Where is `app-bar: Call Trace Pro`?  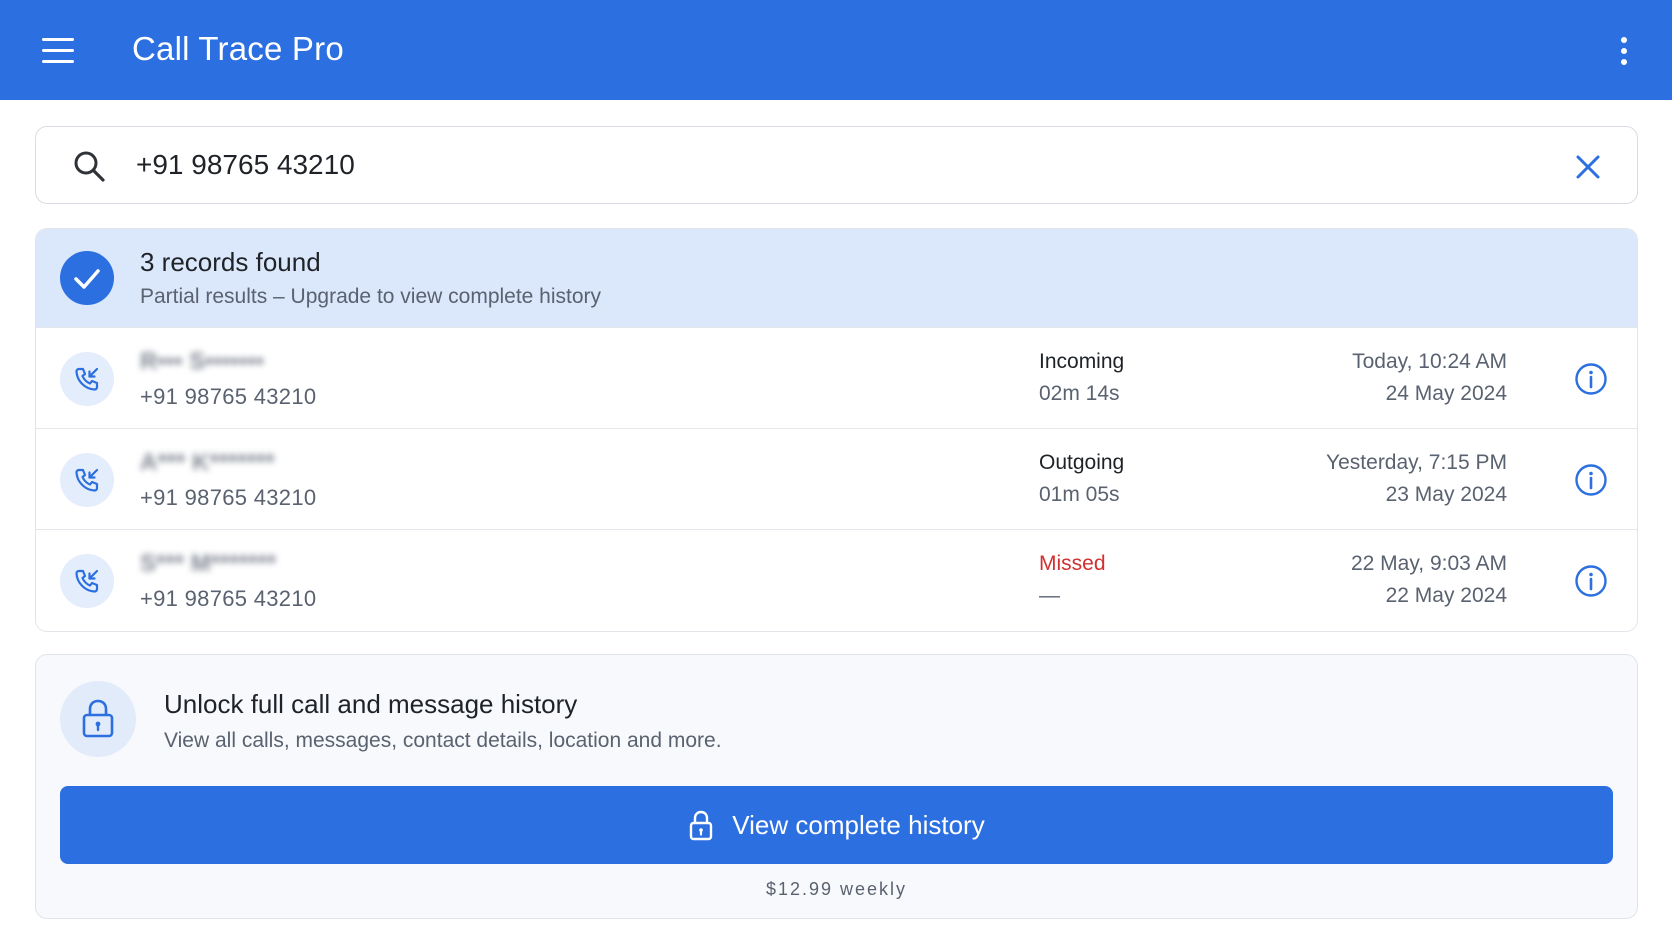
app-bar: Call Trace Pro is located at coordinates (836, 50).